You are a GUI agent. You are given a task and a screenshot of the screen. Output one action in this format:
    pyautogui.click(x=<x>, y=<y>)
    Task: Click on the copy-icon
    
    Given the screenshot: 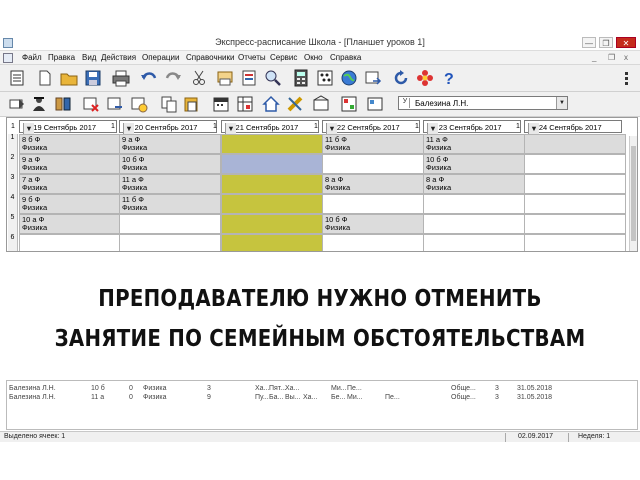 What is the action you would take?
    pyautogui.click(x=169, y=104)
    